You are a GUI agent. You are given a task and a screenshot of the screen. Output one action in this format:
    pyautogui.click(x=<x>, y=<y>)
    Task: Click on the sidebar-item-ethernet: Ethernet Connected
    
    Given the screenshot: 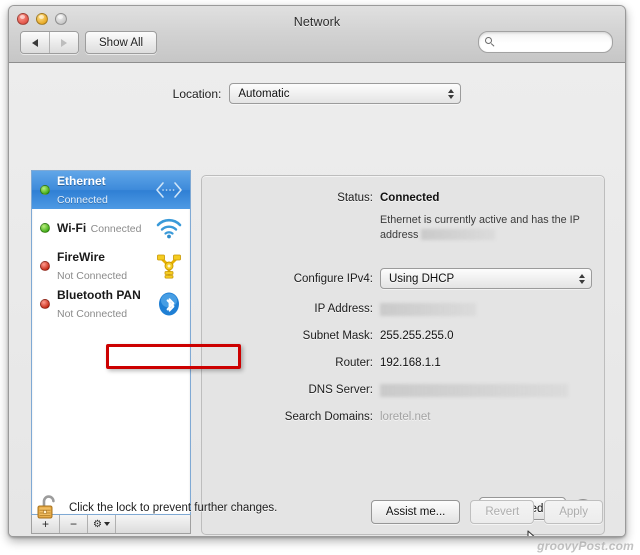 What is the action you would take?
    pyautogui.click(x=111, y=190)
    